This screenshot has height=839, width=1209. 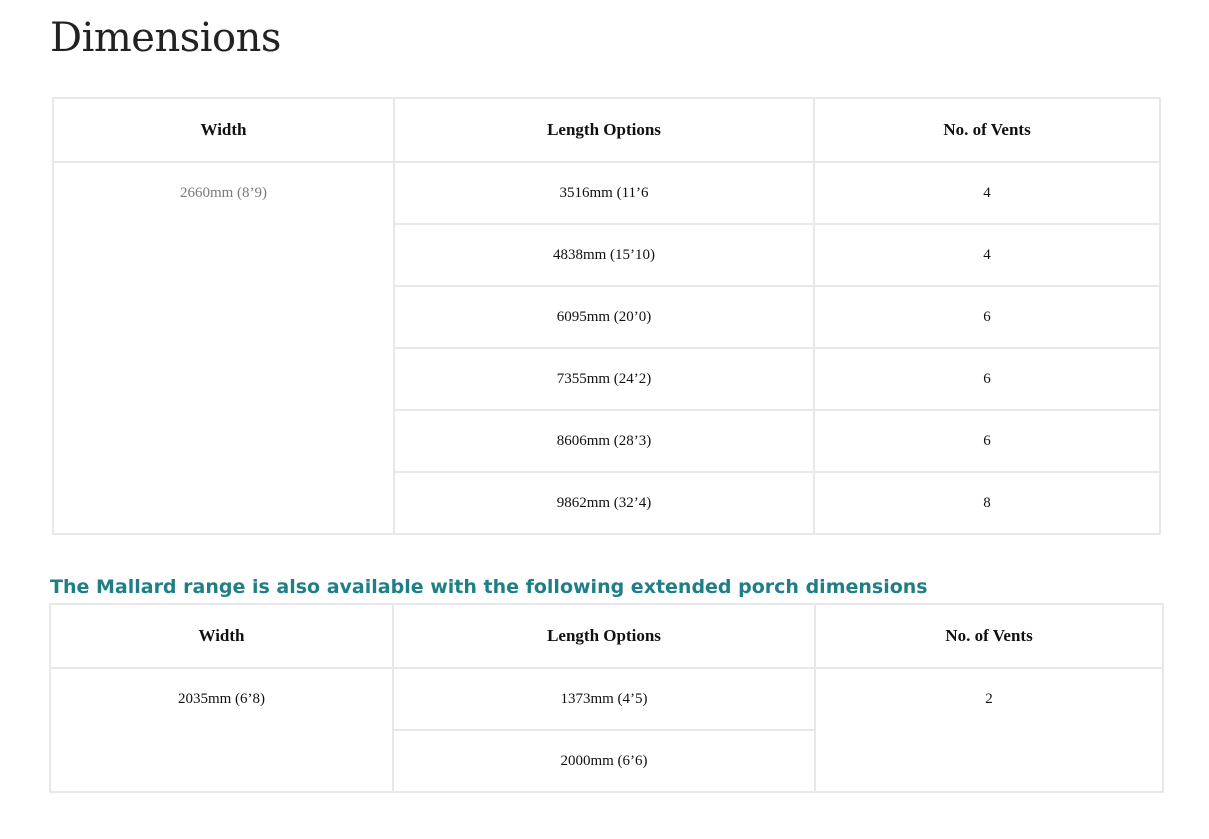 I want to click on length-option: 4838mm (15’10), so click(x=604, y=255).